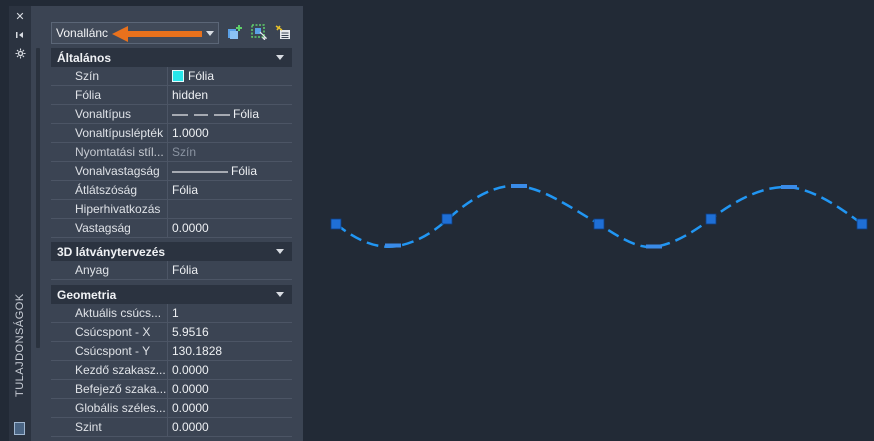 The height and width of the screenshot is (441, 874). I want to click on properties-icon, so click(19, 428).